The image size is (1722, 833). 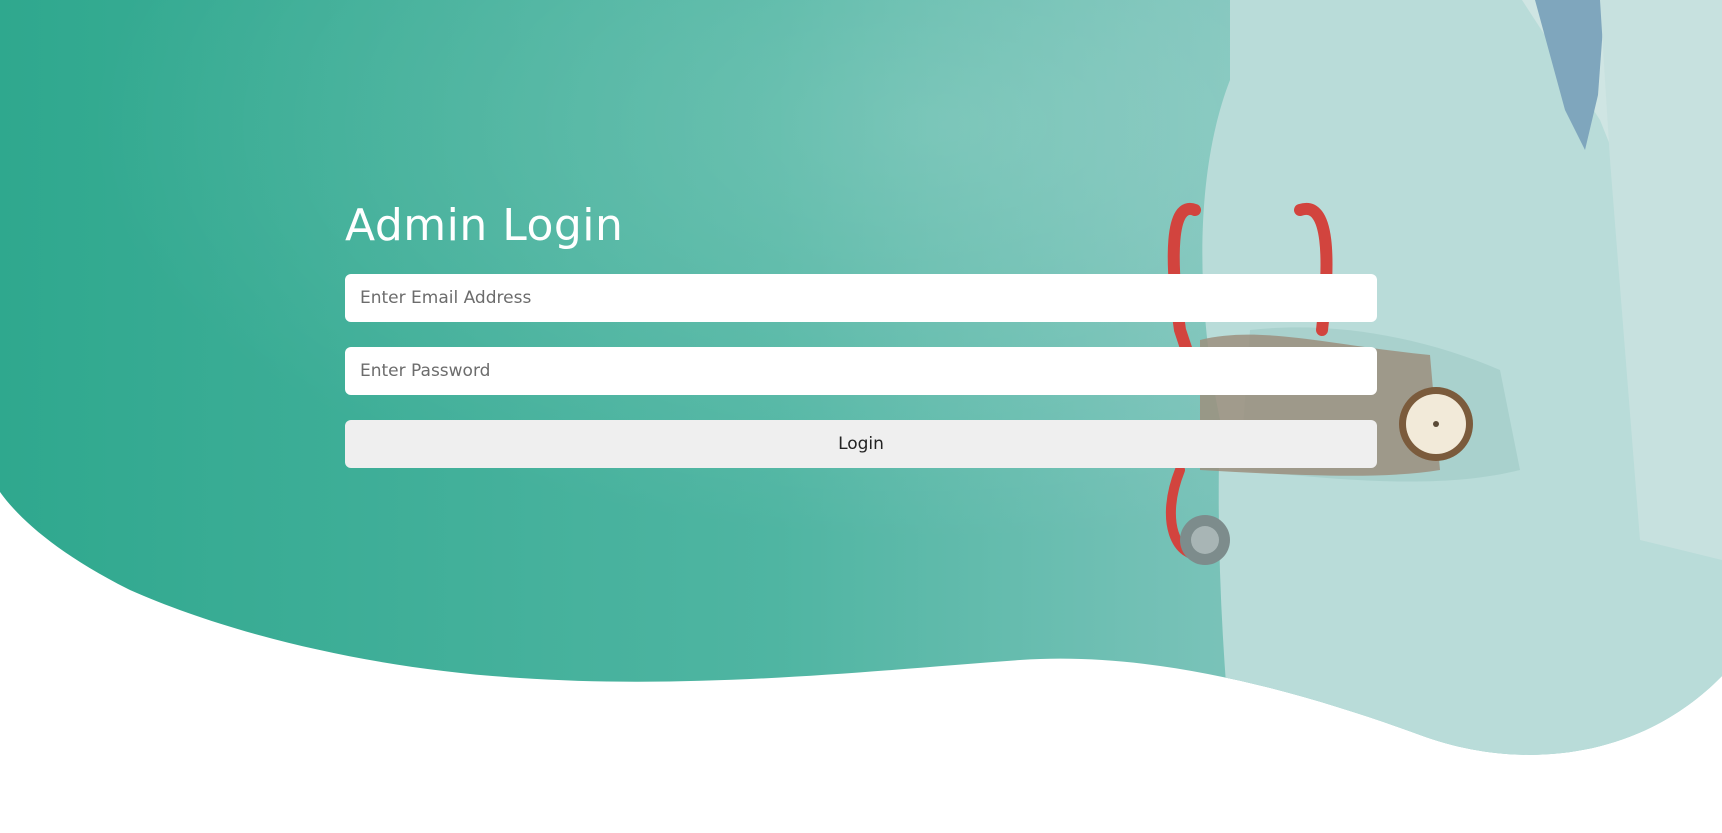 What do you see at coordinates (861, 298) in the screenshot?
I see `email-field` at bounding box center [861, 298].